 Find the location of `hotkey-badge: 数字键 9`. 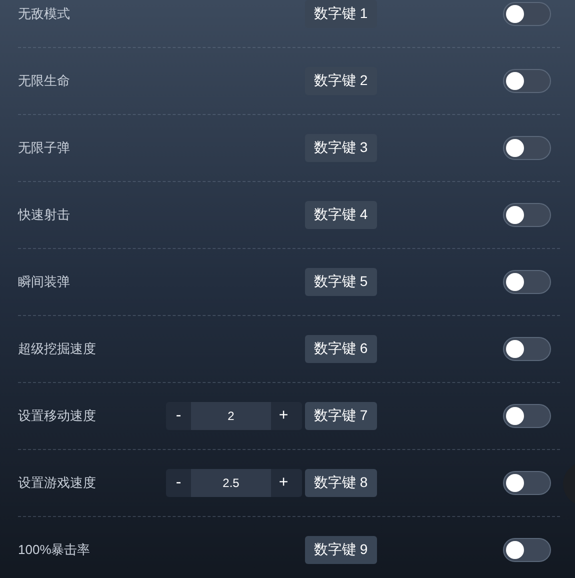

hotkey-badge: 数字键 9 is located at coordinates (341, 550).